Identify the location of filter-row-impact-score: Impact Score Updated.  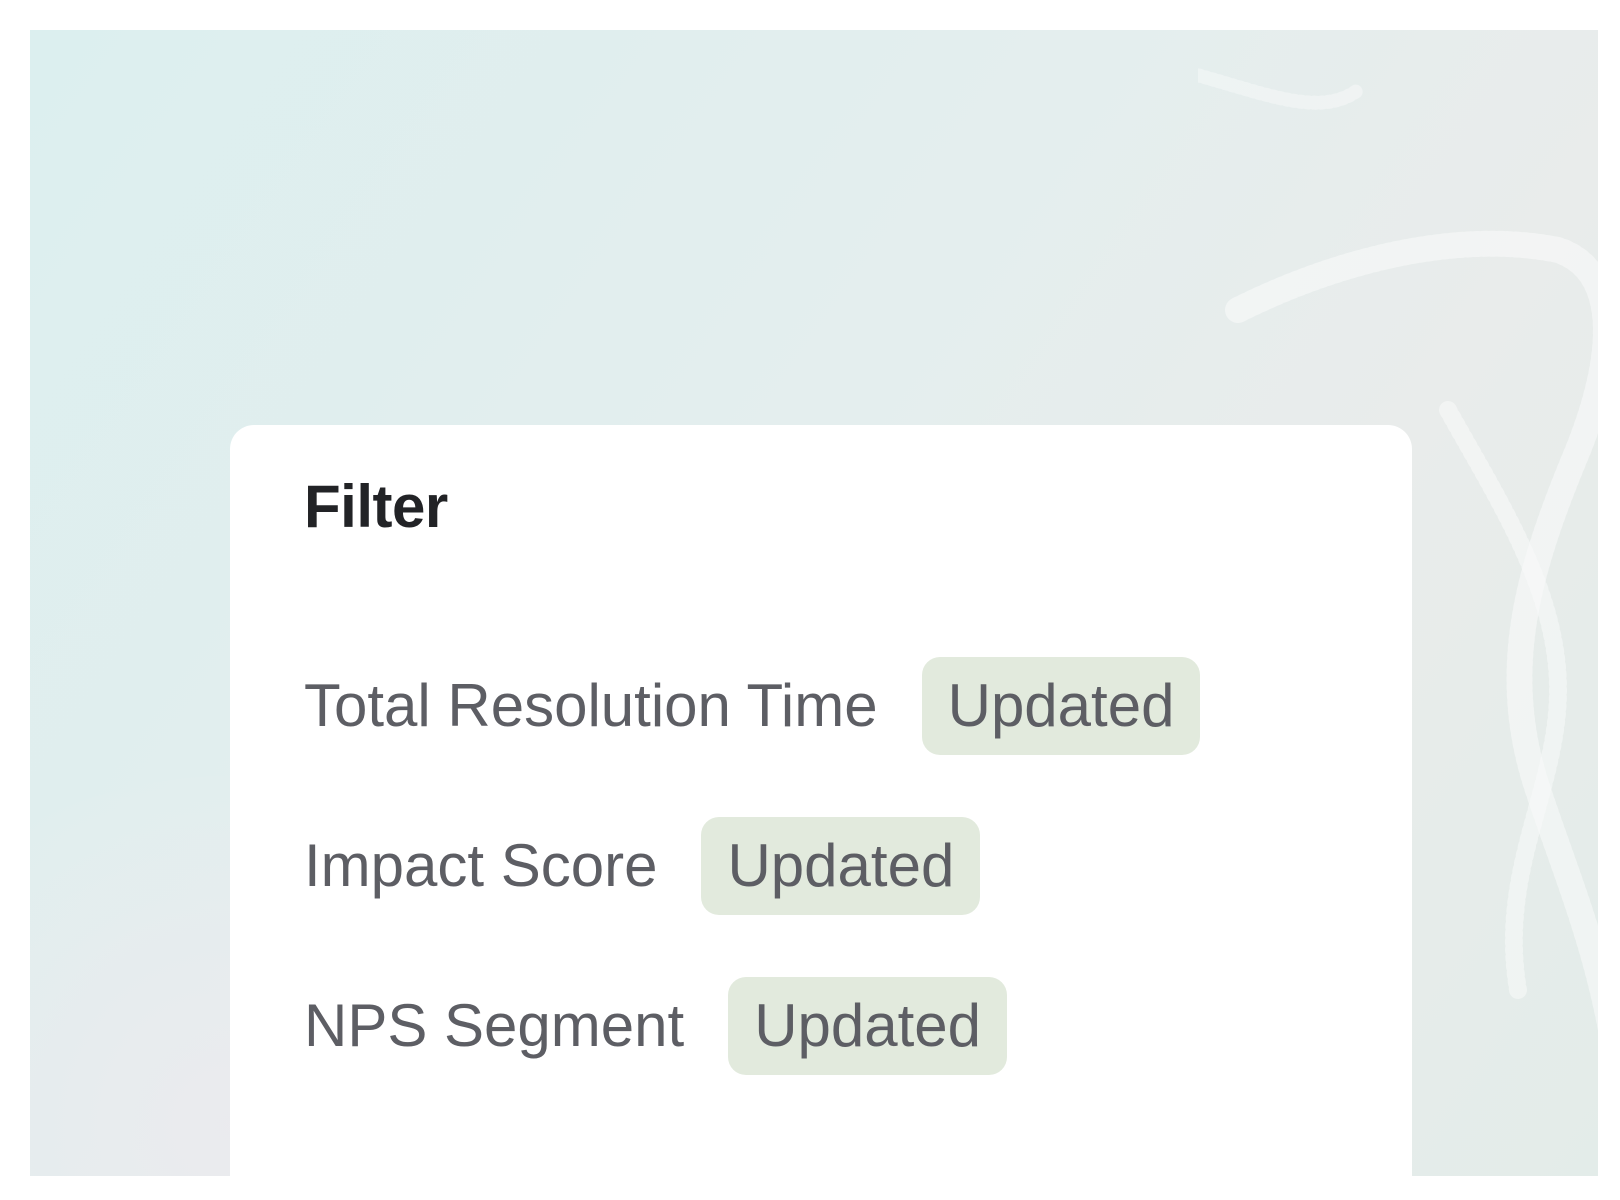
(642, 866).